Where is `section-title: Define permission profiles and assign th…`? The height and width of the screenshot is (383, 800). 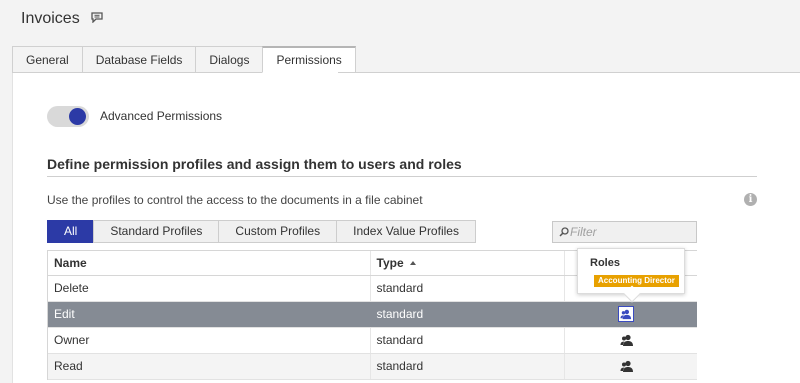 section-title: Define permission profiles and assign th… is located at coordinates (254, 164).